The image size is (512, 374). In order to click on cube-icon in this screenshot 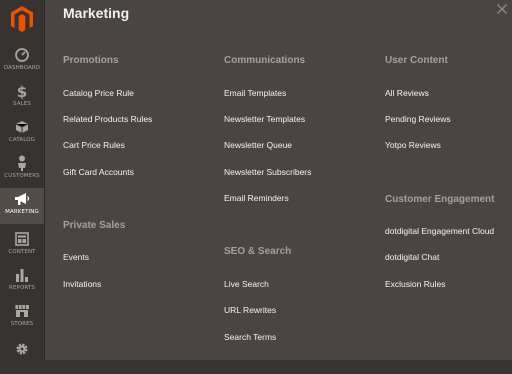, I will do `click(22, 127)`.